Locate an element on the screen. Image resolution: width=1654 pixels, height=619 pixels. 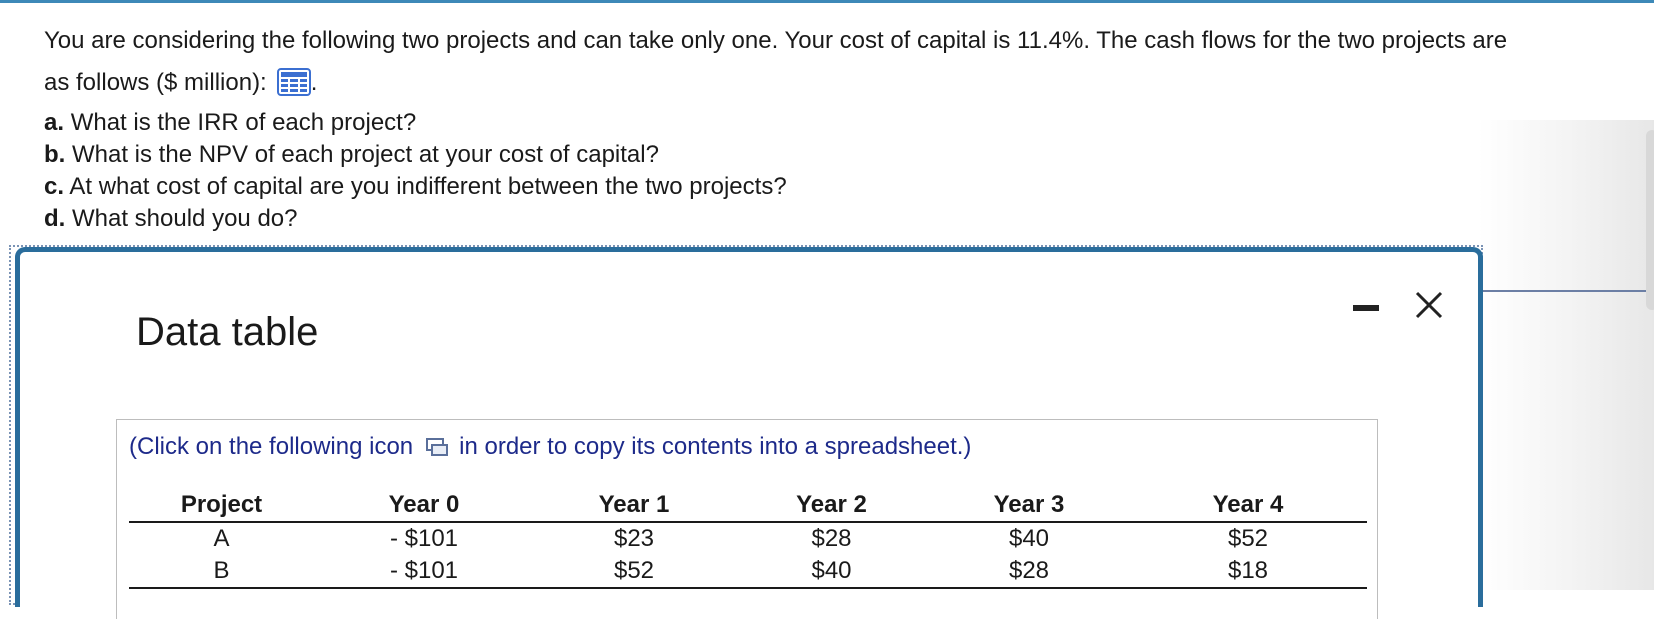
part-a-letter: a. is located at coordinates (54, 122).